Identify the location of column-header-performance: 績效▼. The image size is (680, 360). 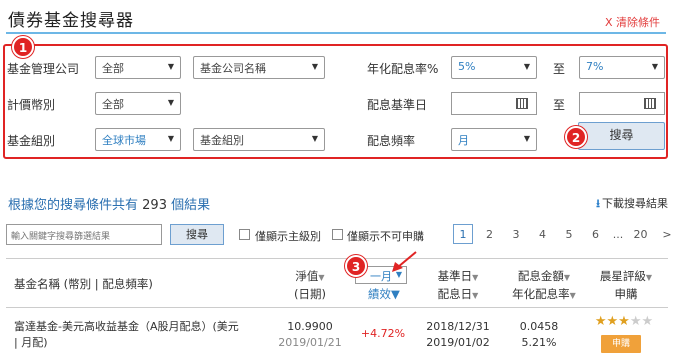
(384, 294).